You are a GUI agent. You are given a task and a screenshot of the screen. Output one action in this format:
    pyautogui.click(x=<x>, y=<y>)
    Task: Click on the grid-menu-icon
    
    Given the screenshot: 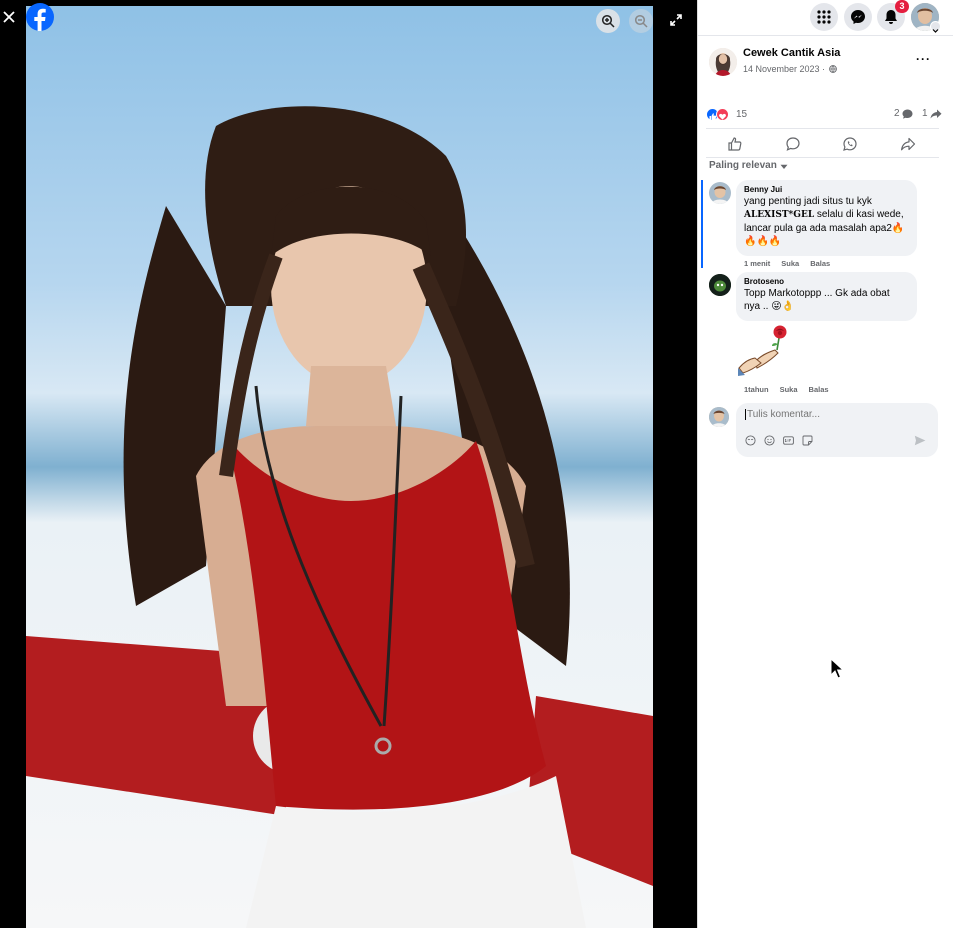 What is the action you would take?
    pyautogui.click(x=824, y=17)
    